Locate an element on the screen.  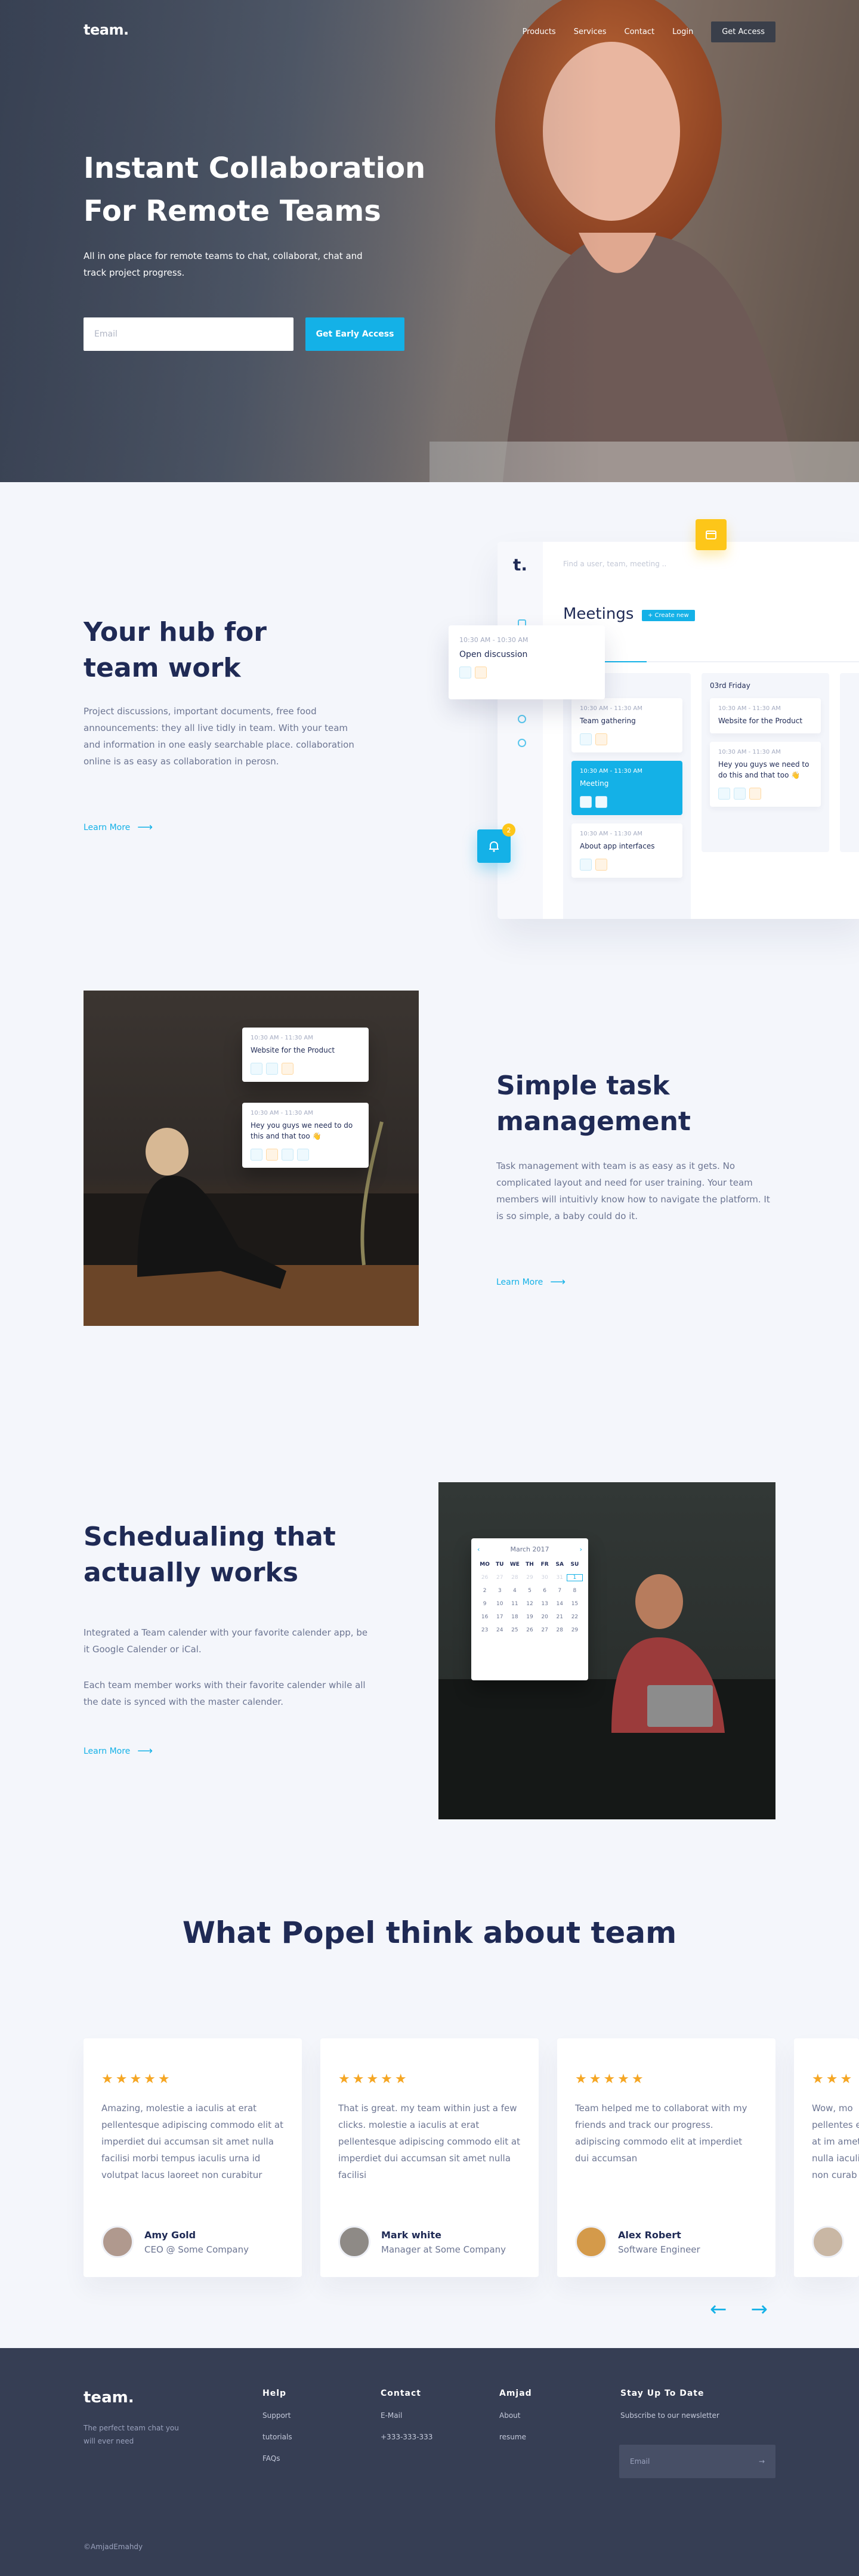
email-input is located at coordinates (188, 334).